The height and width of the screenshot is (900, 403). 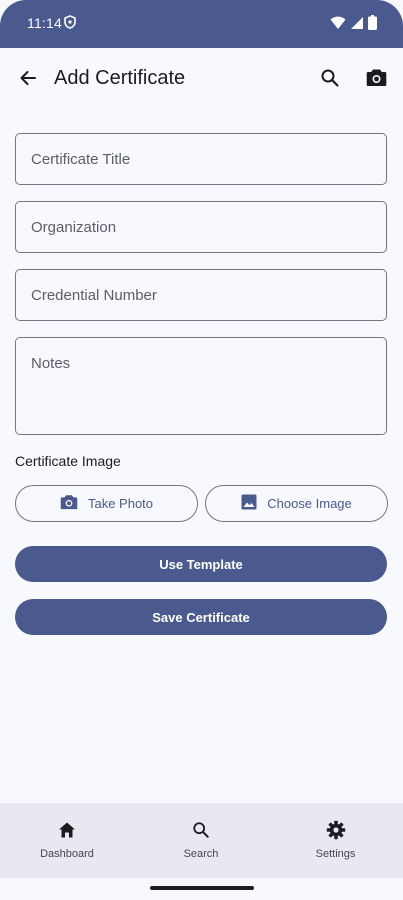 What do you see at coordinates (70, 24) in the screenshot?
I see `shield-icon` at bounding box center [70, 24].